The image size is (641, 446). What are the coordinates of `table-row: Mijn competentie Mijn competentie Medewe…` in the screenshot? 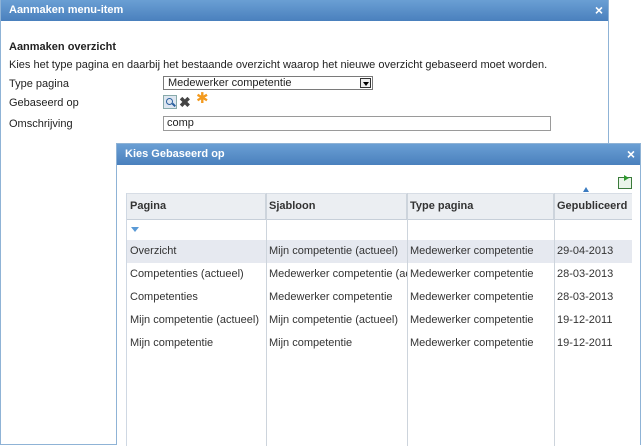 It's located at (379, 343).